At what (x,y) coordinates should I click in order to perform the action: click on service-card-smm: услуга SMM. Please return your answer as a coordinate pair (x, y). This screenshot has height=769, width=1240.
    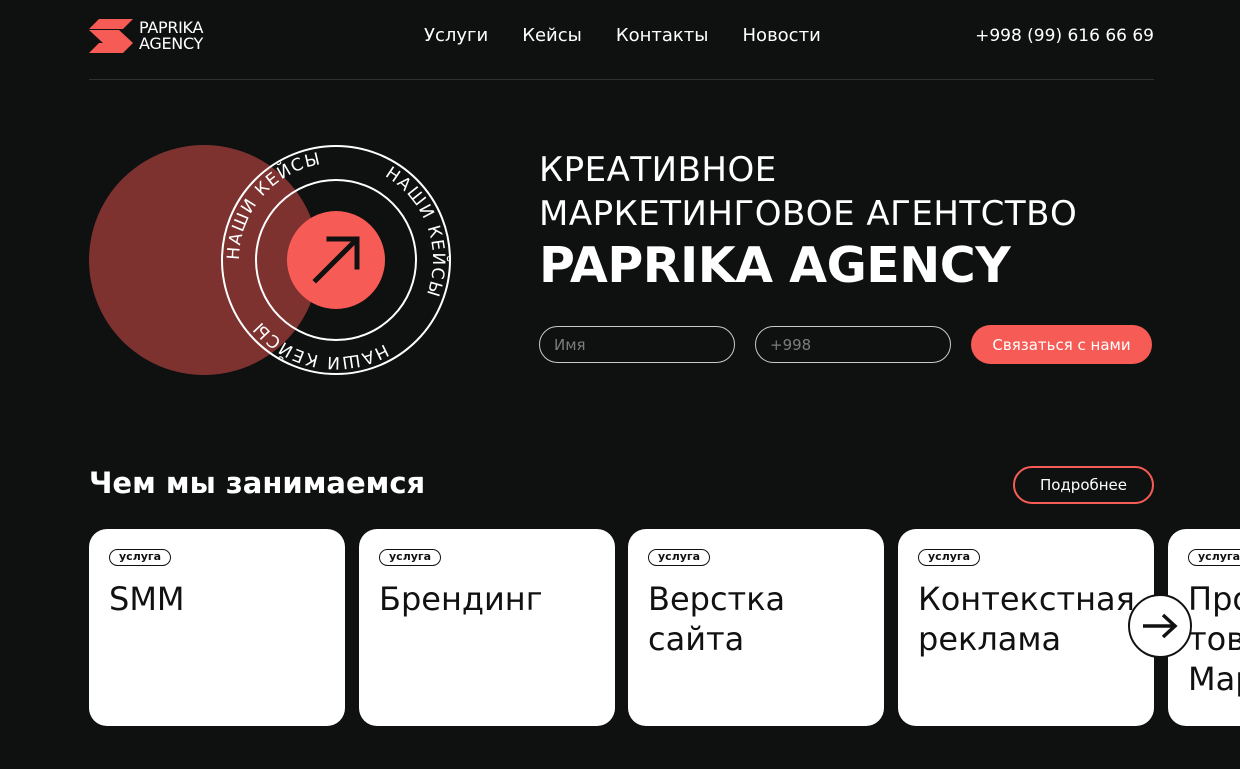
    Looking at the image, I should click on (217, 627).